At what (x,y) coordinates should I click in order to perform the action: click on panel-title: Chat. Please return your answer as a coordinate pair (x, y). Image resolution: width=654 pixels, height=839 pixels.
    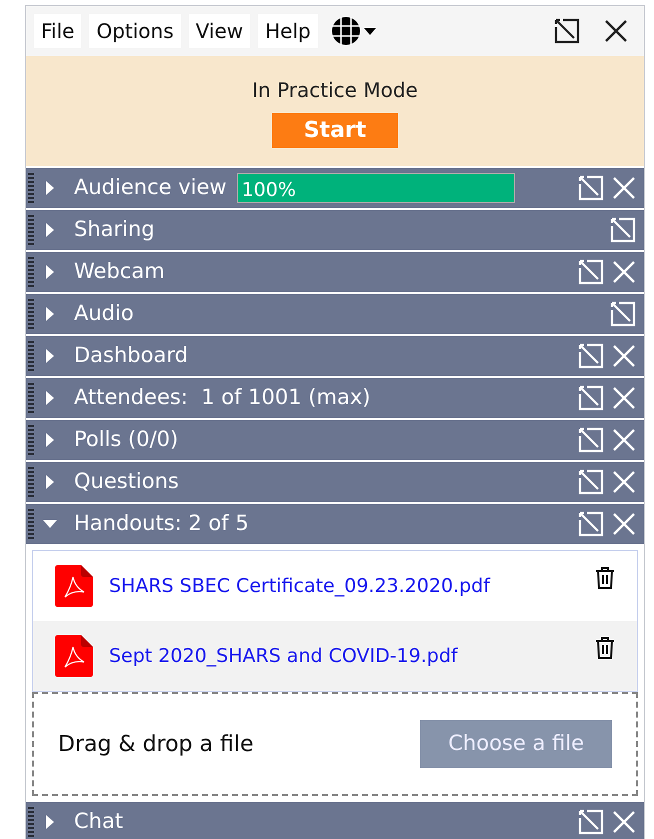
    Looking at the image, I should click on (99, 822).